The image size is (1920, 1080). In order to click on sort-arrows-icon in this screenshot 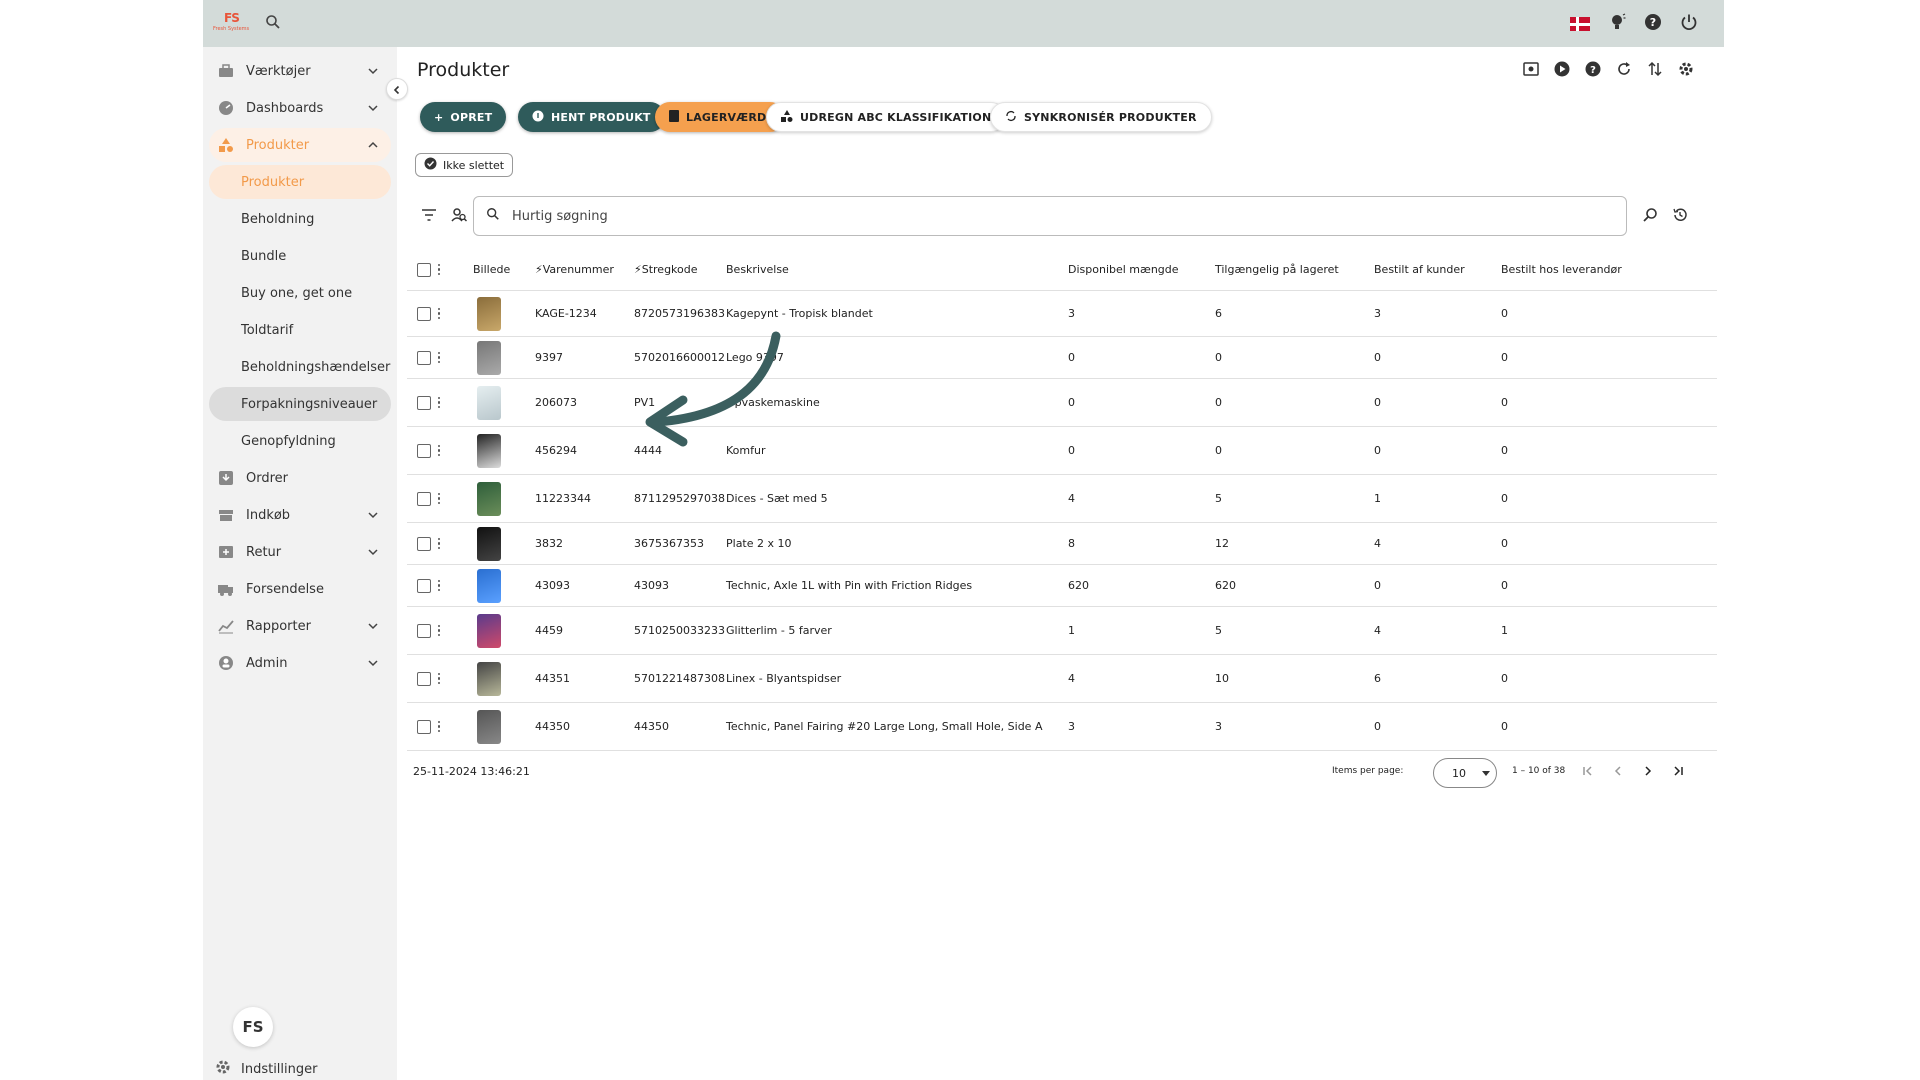, I will do `click(1655, 71)`.